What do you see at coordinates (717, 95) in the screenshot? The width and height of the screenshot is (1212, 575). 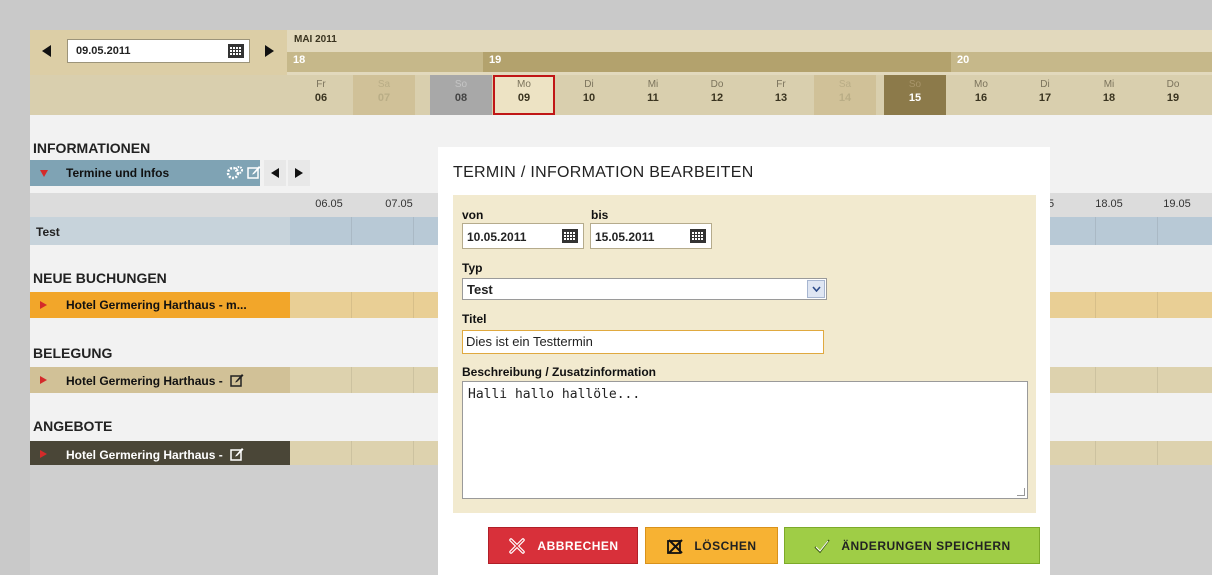 I see `day-cell: Do 12` at bounding box center [717, 95].